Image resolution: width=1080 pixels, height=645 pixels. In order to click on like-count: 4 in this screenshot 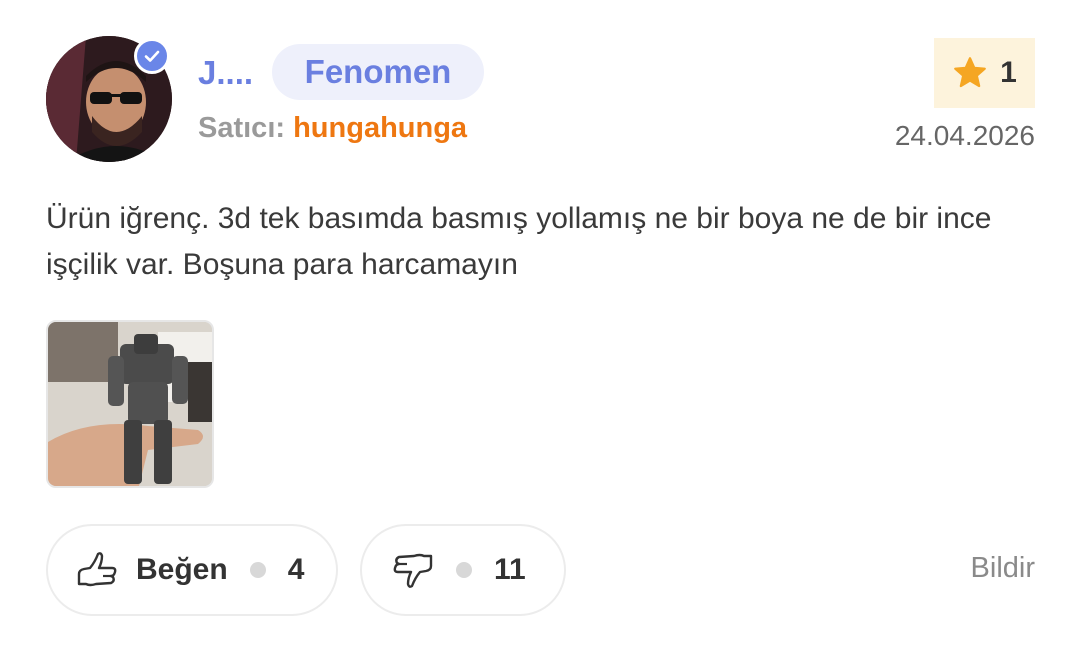, I will do `click(296, 569)`.